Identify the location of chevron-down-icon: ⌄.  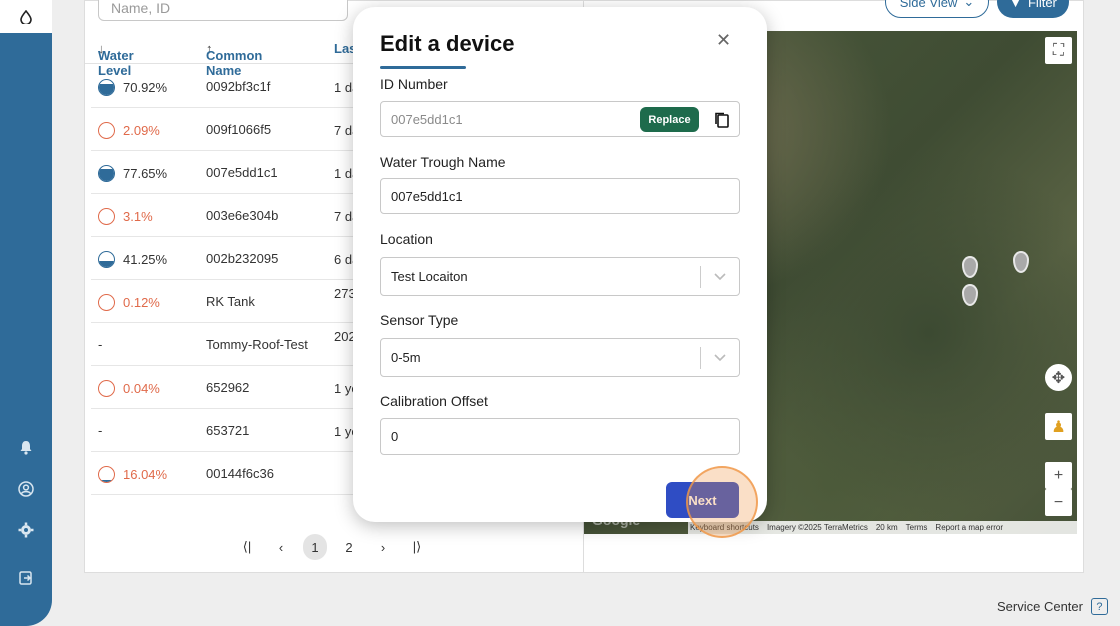
(969, 4).